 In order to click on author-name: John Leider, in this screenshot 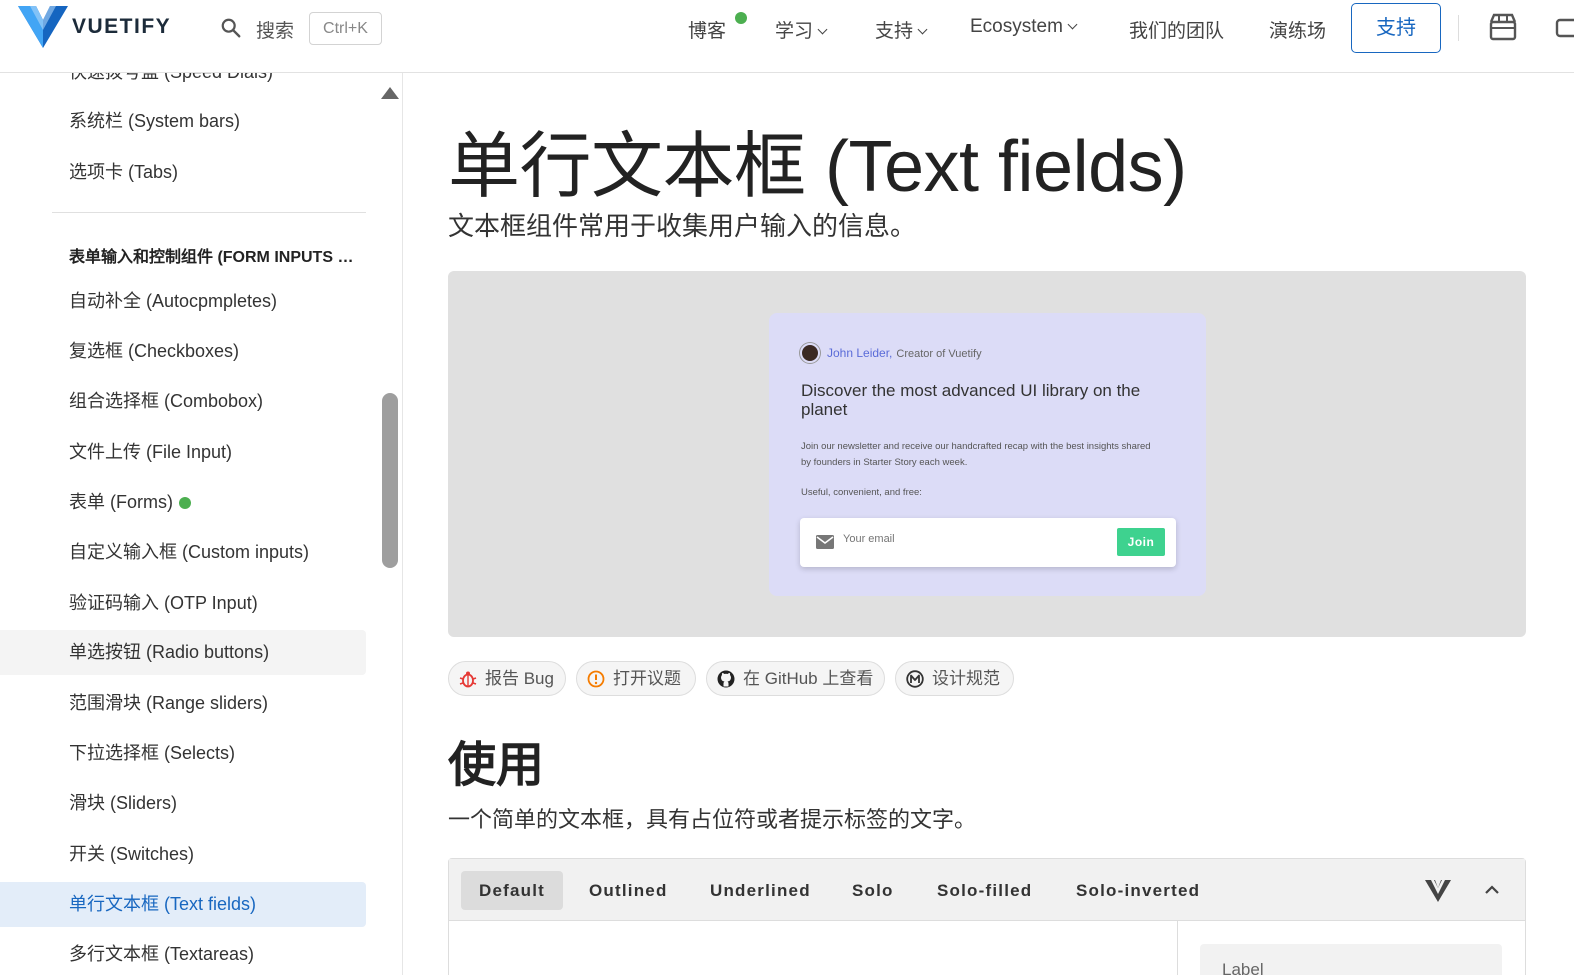, I will do `click(860, 353)`.